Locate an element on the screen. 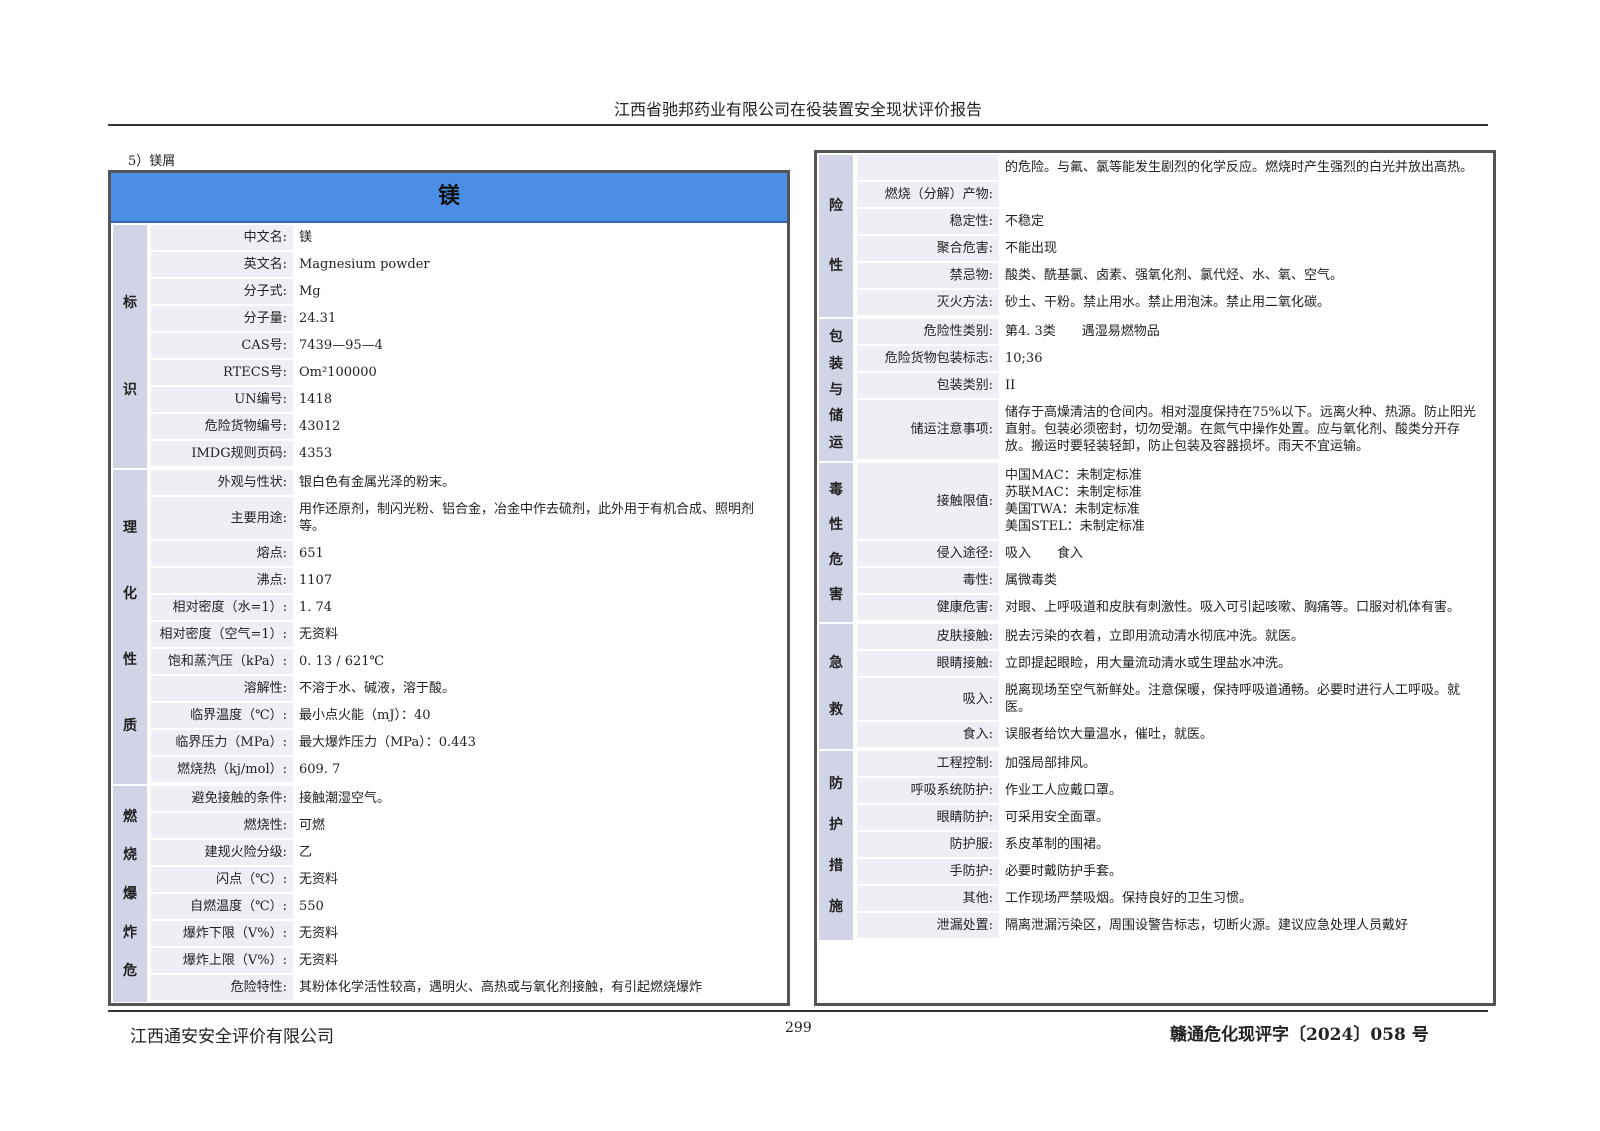 The height and width of the screenshot is (1131, 1600). table-row: 侵入途径: 吸入 食入 is located at coordinates (1174, 553).